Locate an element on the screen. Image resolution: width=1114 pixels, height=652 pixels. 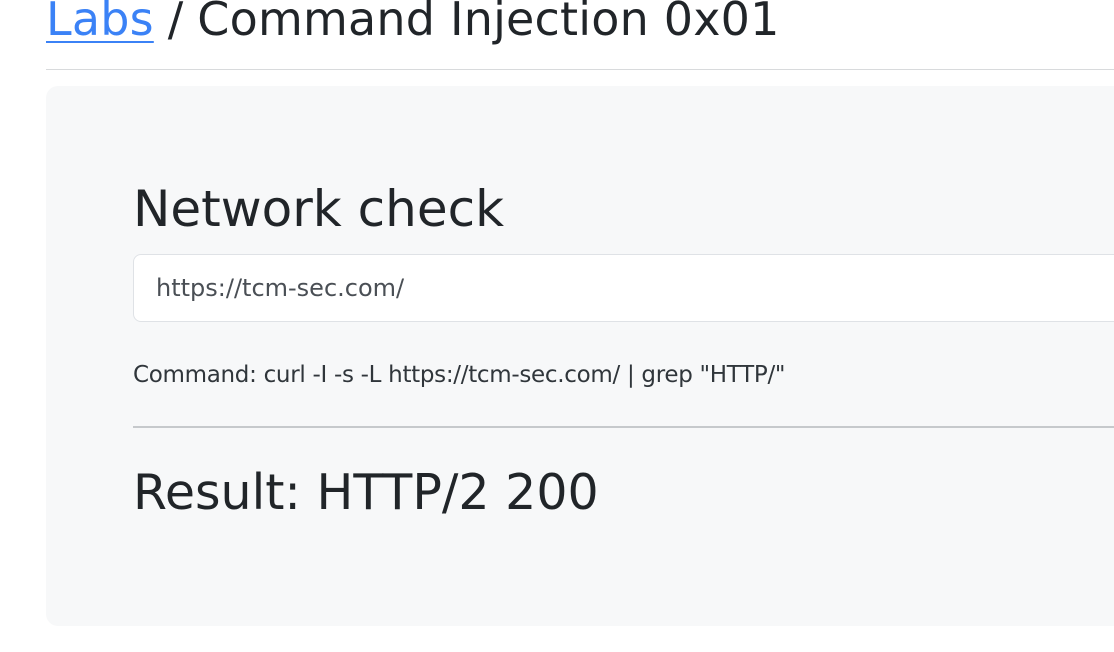
breadcrumb: Labs / Command Injection 0x01 is located at coordinates (413, 31).